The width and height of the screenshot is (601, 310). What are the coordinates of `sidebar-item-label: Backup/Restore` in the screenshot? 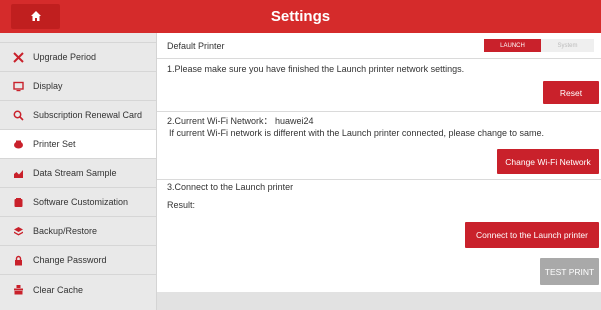 It's located at (65, 231).